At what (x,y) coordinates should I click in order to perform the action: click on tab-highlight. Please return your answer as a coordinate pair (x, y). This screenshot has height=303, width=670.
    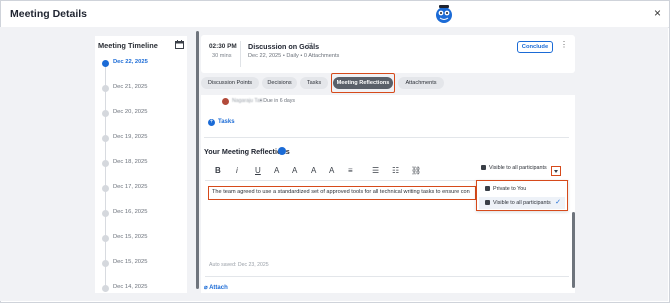
    Looking at the image, I should click on (363, 83).